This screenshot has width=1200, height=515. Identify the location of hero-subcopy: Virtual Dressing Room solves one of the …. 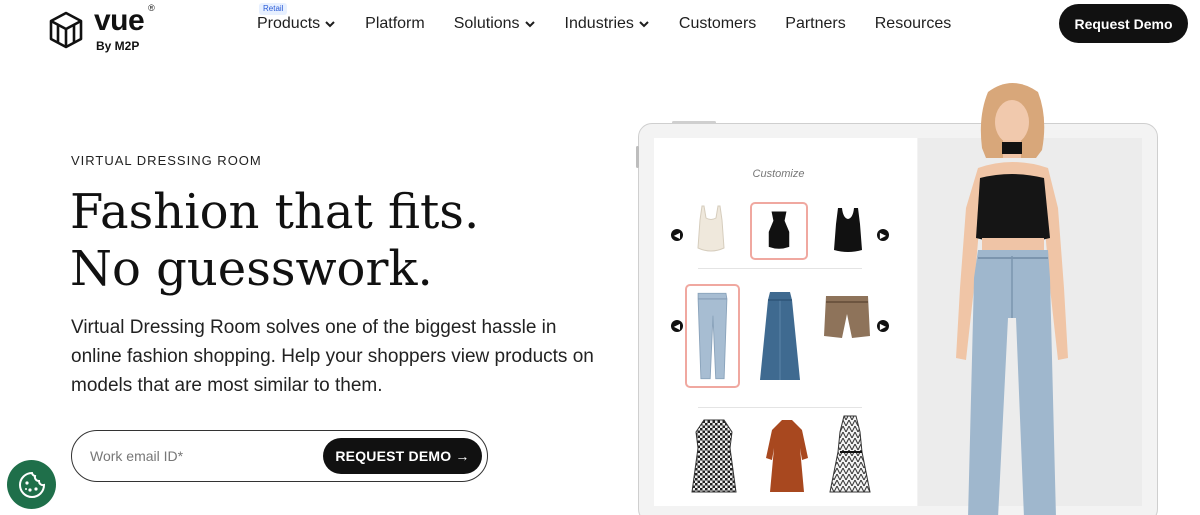
(332, 356).